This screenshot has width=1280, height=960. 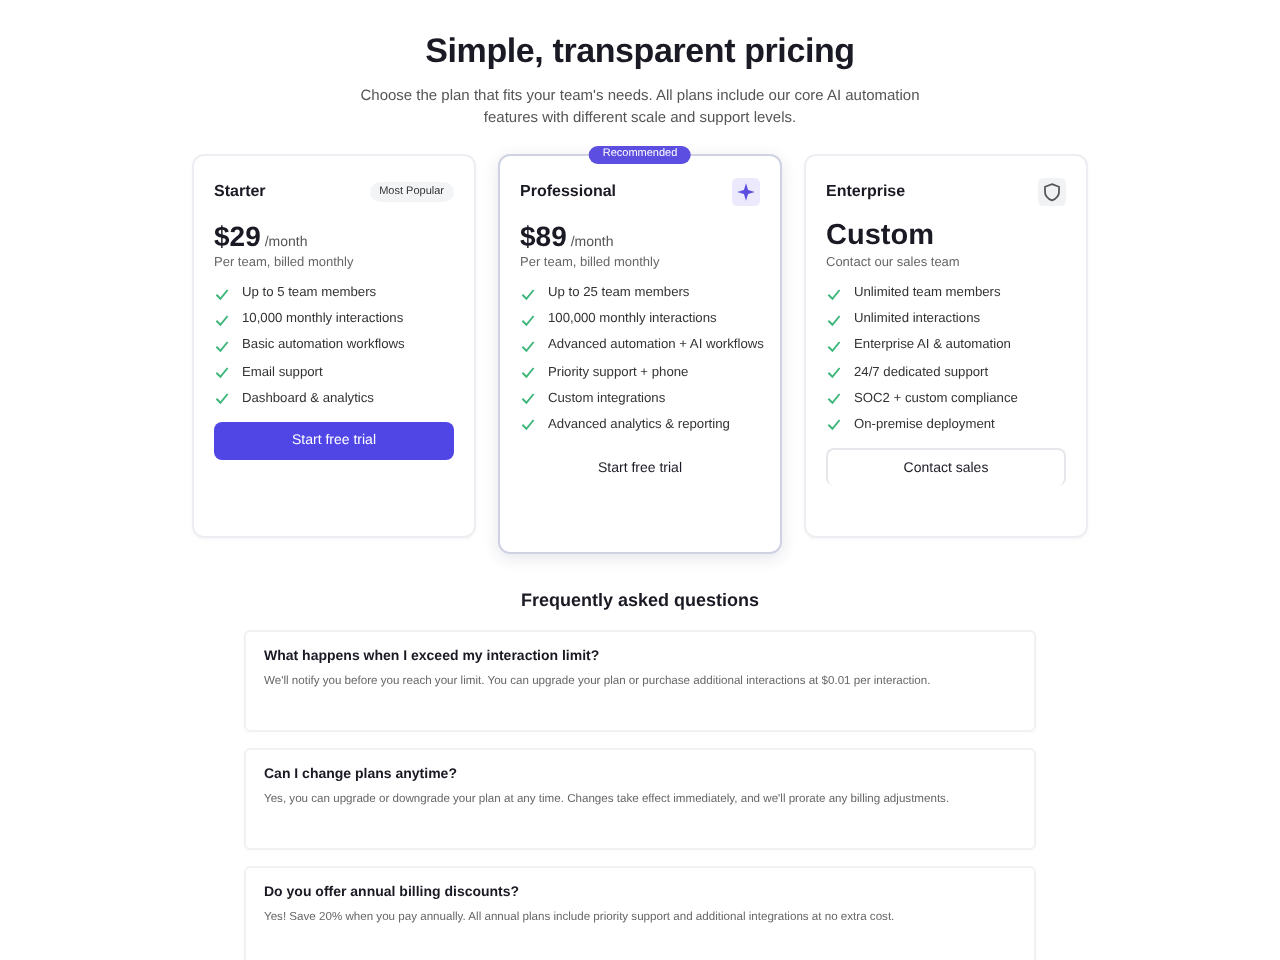 I want to click on plan-price: $89, so click(x=543, y=235).